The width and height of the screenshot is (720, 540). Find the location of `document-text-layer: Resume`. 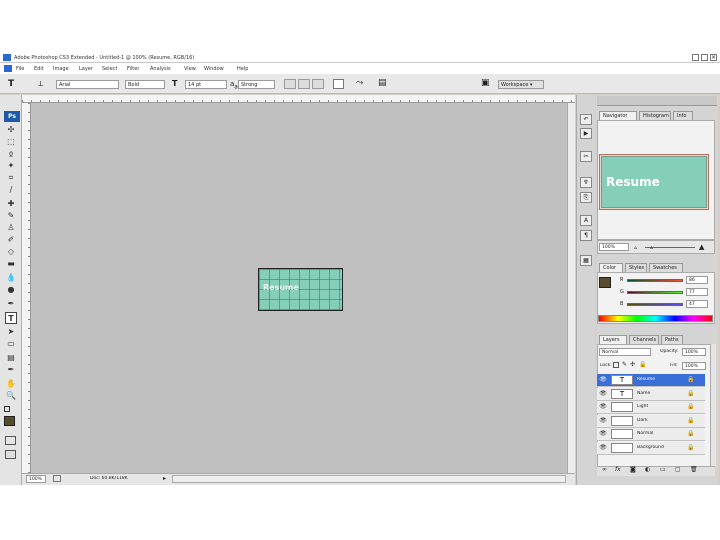

document-text-layer: Resume is located at coordinates (281, 287).